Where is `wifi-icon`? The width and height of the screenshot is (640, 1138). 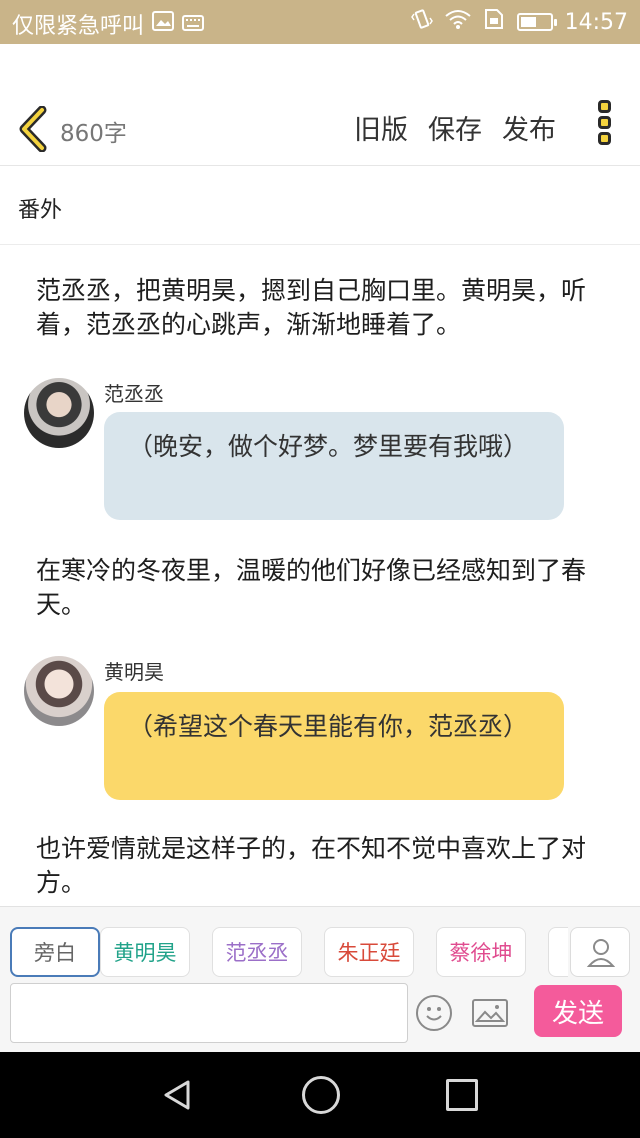 wifi-icon is located at coordinates (457, 22).